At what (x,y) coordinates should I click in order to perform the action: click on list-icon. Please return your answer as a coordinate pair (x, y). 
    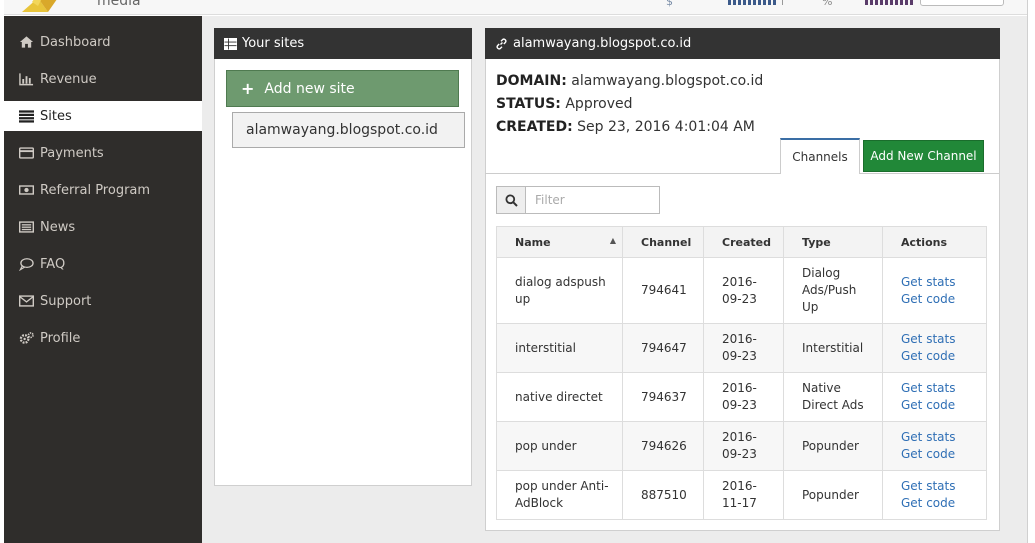
    Looking at the image, I should click on (26, 116).